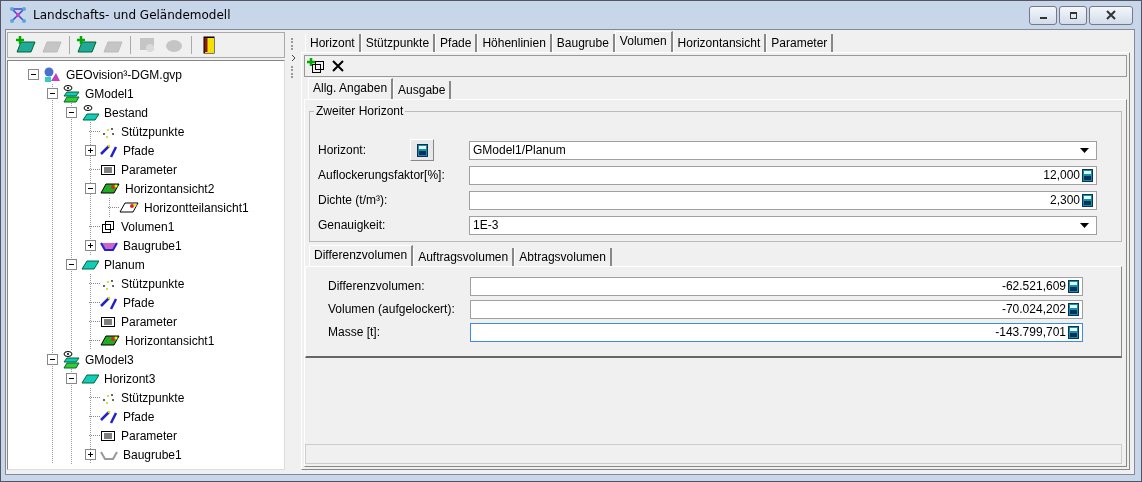  I want to click on tab: Volumen, so click(643, 41).